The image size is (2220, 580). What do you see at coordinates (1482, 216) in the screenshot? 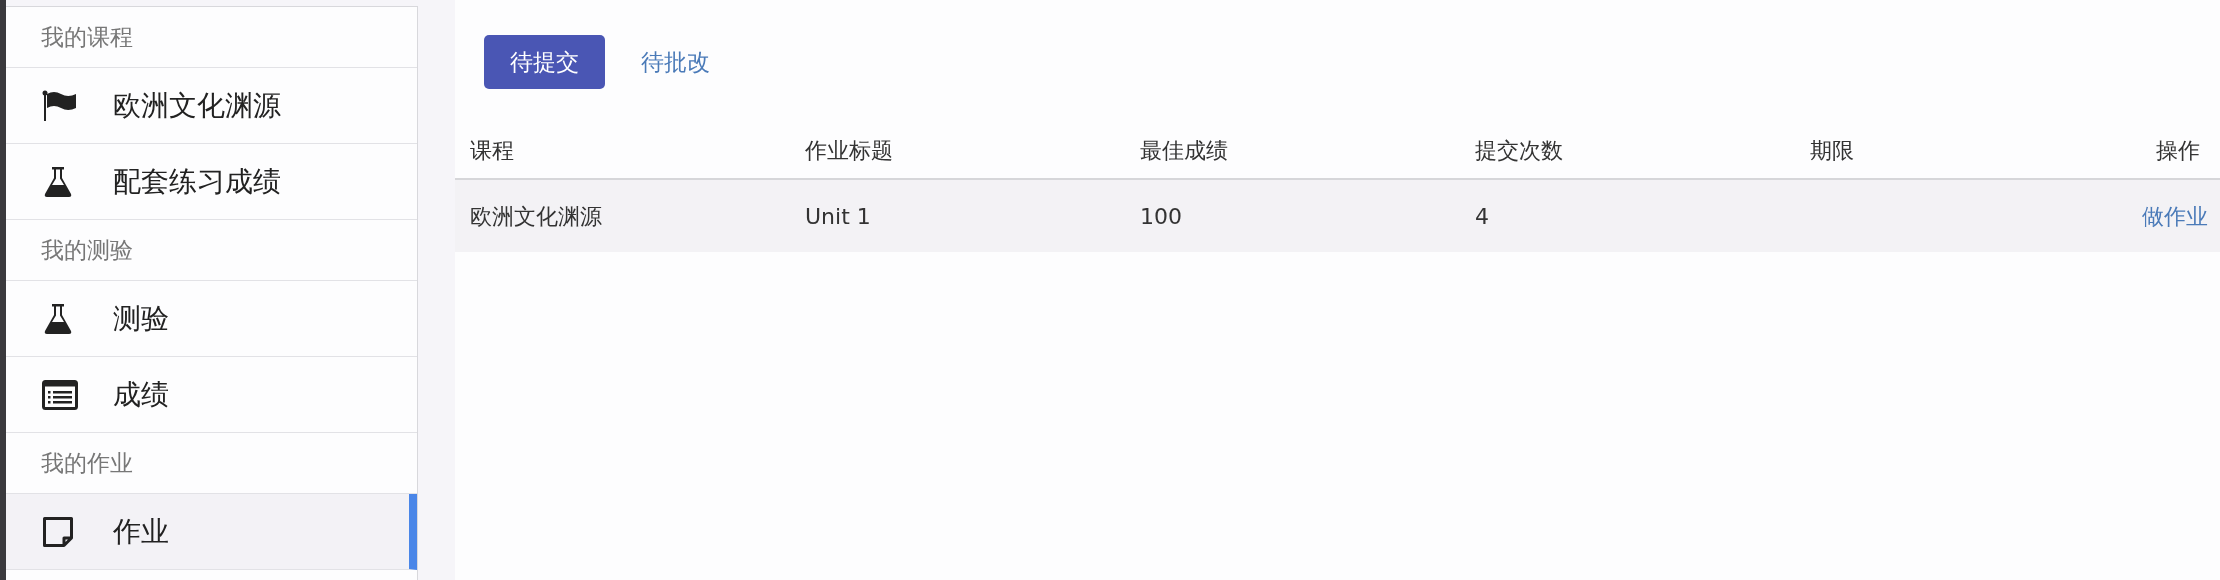
I see `table-cell-text: 4` at bounding box center [1482, 216].